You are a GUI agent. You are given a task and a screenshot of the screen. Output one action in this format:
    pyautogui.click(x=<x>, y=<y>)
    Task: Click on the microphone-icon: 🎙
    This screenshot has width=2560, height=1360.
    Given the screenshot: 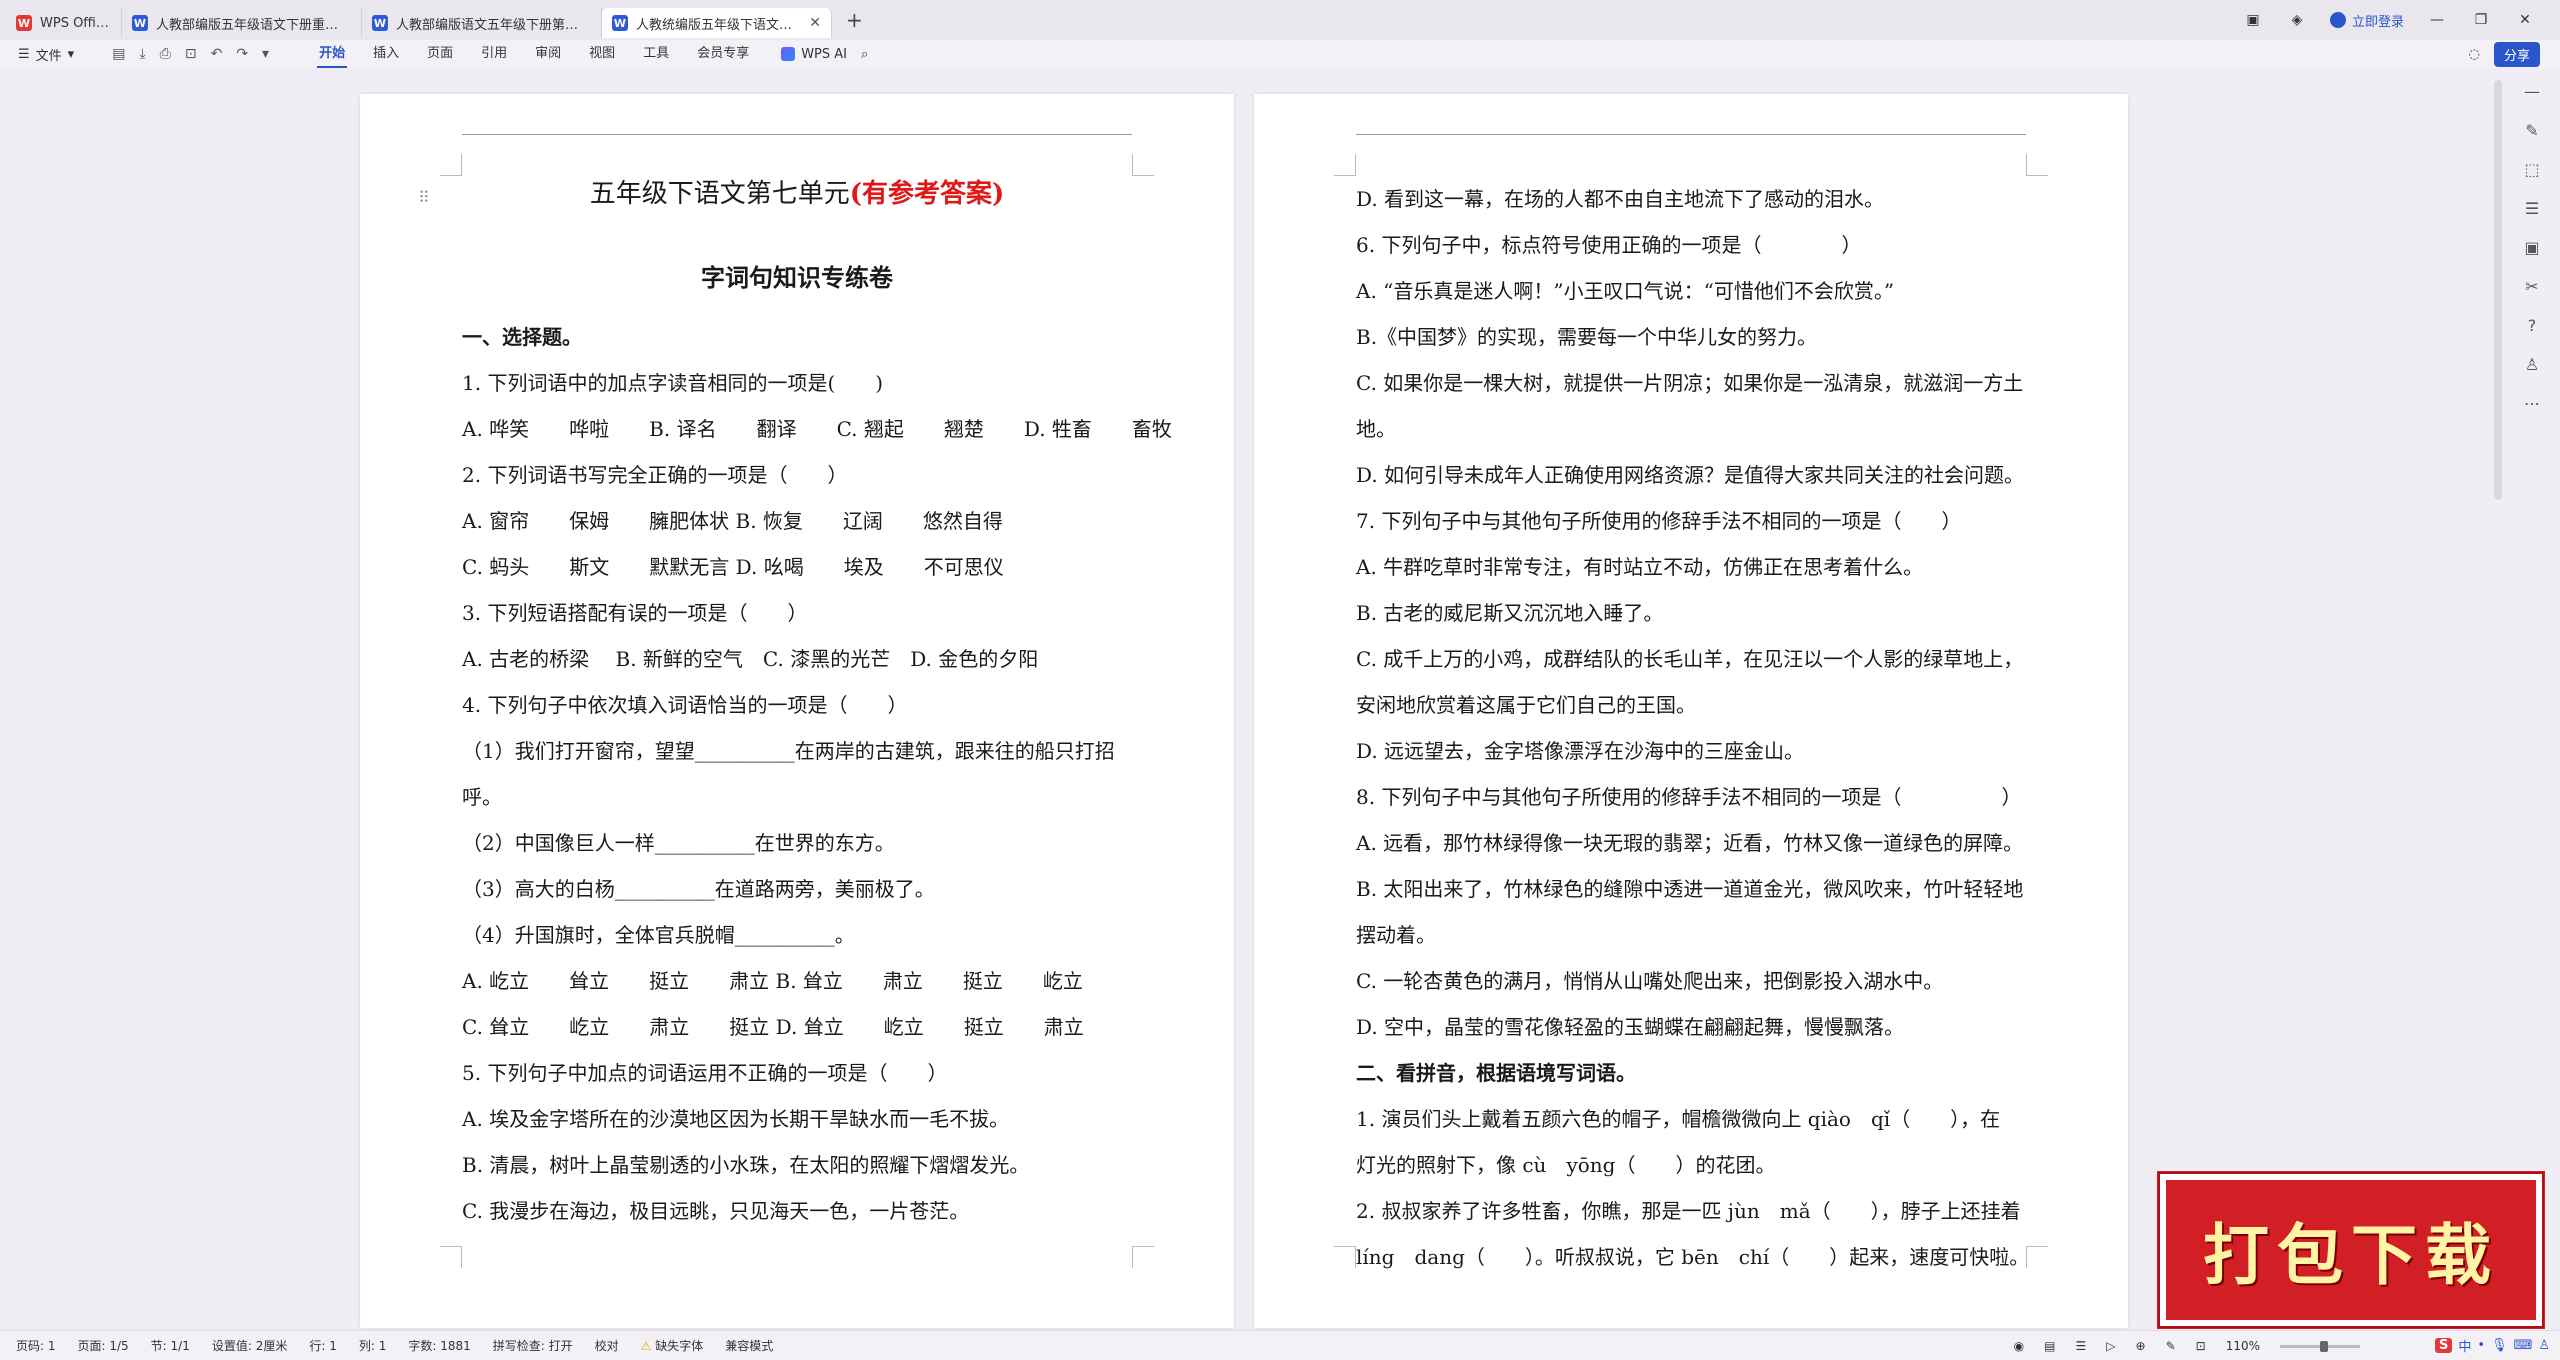 What is the action you would take?
    pyautogui.click(x=2499, y=1345)
    